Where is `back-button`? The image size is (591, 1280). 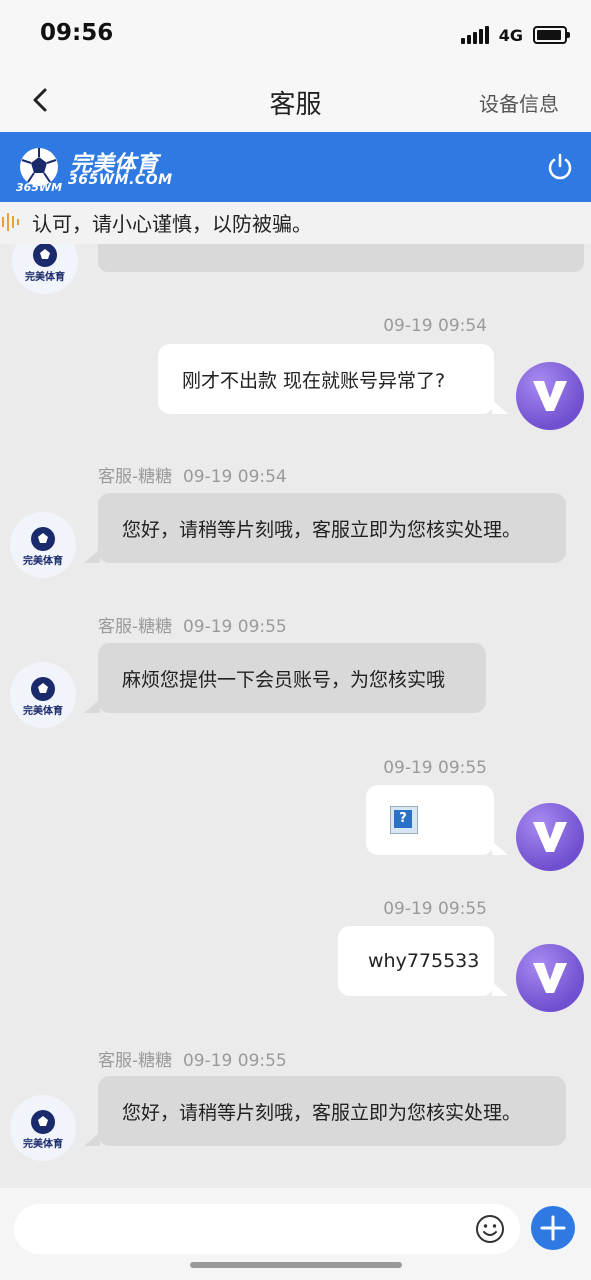
back-button is located at coordinates (41, 100).